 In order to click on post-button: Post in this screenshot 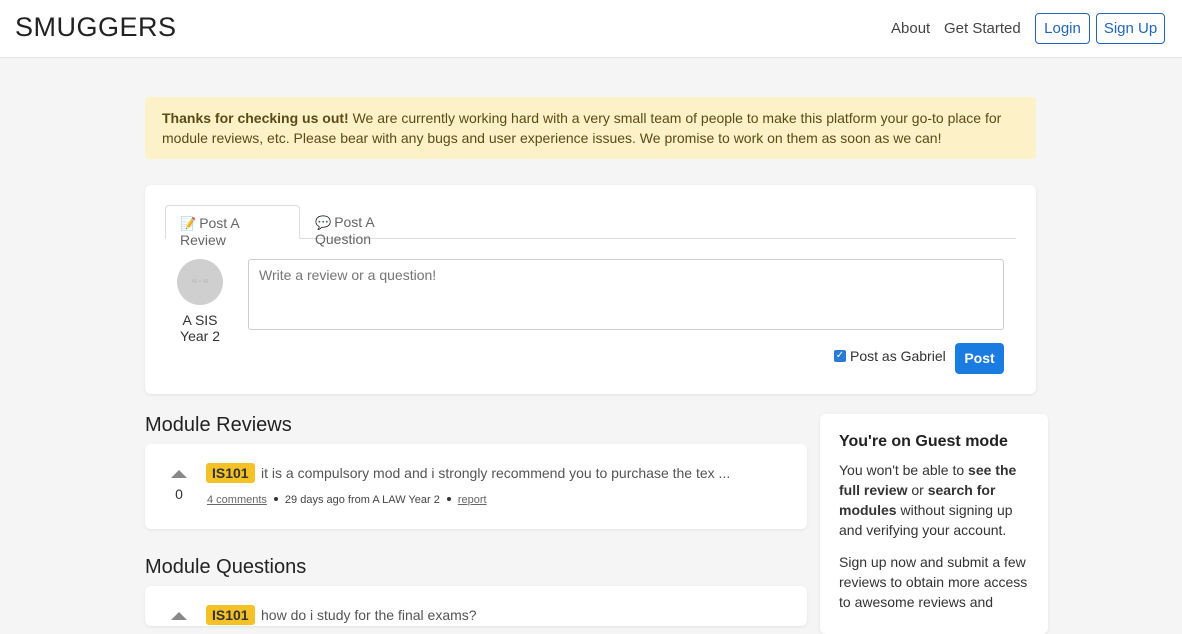, I will do `click(979, 358)`.